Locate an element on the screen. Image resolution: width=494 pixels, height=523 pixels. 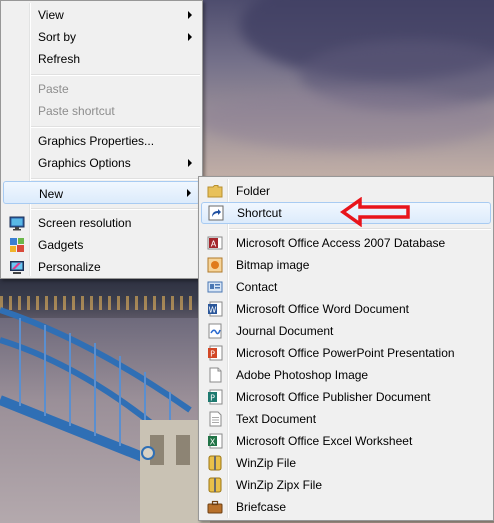
new-item-word-document: W Microsoft Office Word Document is located at coordinates (346, 309).